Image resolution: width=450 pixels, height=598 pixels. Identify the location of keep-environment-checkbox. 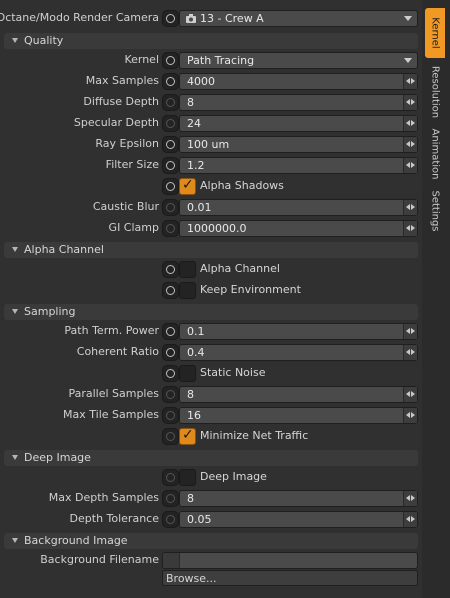
(187, 290).